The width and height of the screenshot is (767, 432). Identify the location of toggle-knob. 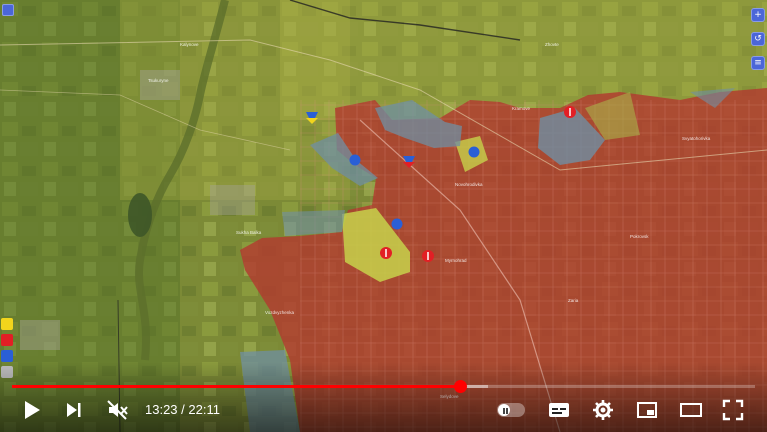
(504, 410).